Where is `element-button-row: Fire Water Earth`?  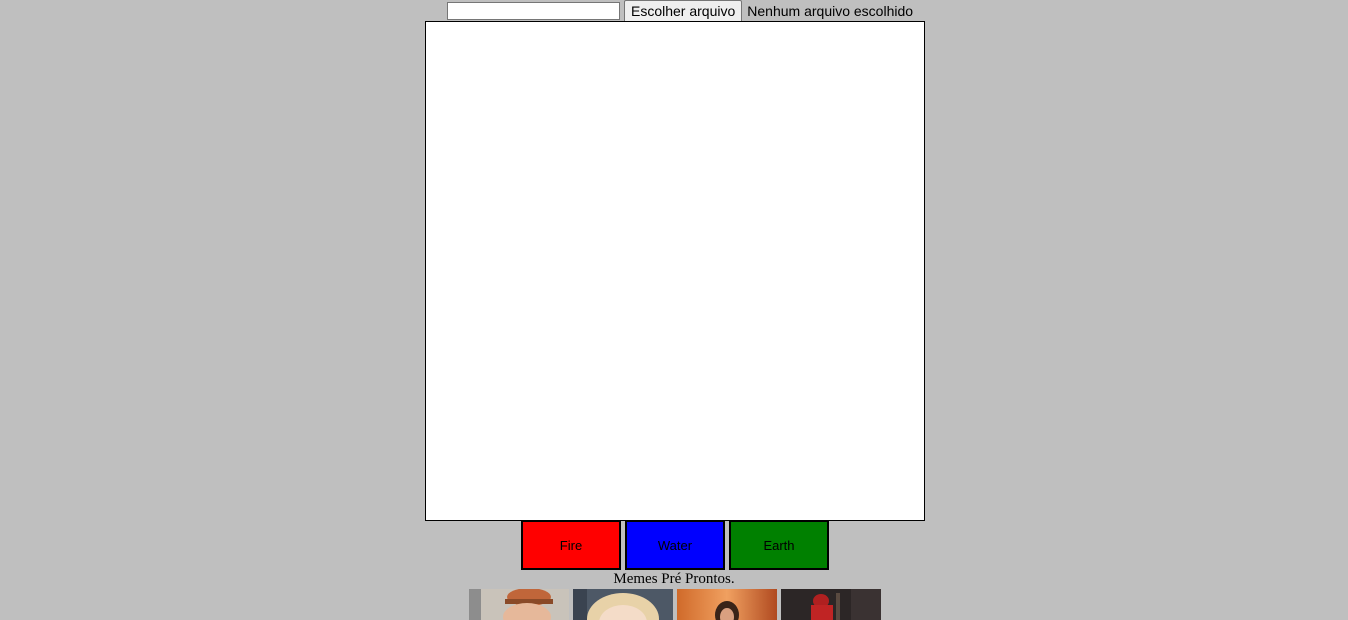
element-button-row: Fire Water Earth is located at coordinates (675, 545).